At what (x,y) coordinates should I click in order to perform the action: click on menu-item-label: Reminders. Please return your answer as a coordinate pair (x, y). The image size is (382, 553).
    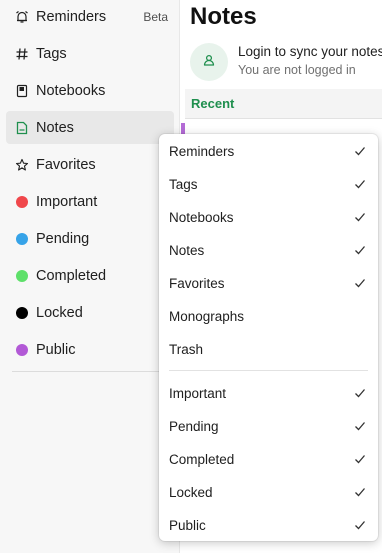
    Looking at the image, I should click on (202, 151).